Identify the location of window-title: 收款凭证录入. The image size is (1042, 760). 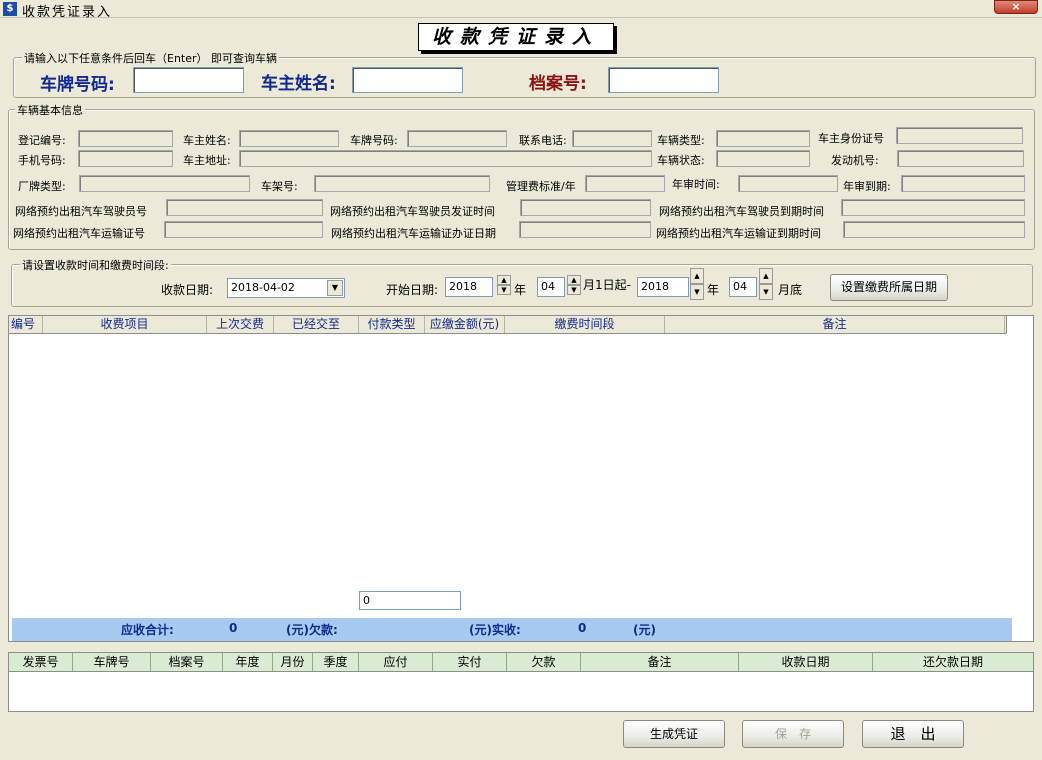
(67, 12).